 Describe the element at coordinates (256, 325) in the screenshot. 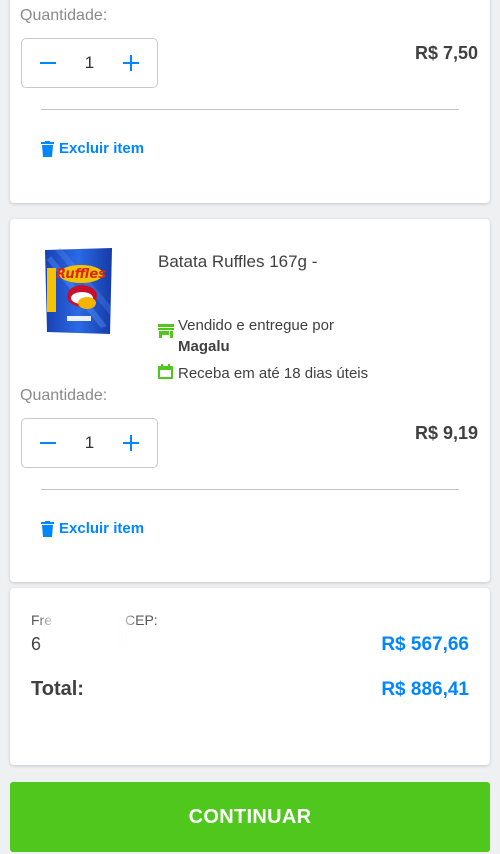

I see `sold-by-label: Vendido e entregue por` at that location.